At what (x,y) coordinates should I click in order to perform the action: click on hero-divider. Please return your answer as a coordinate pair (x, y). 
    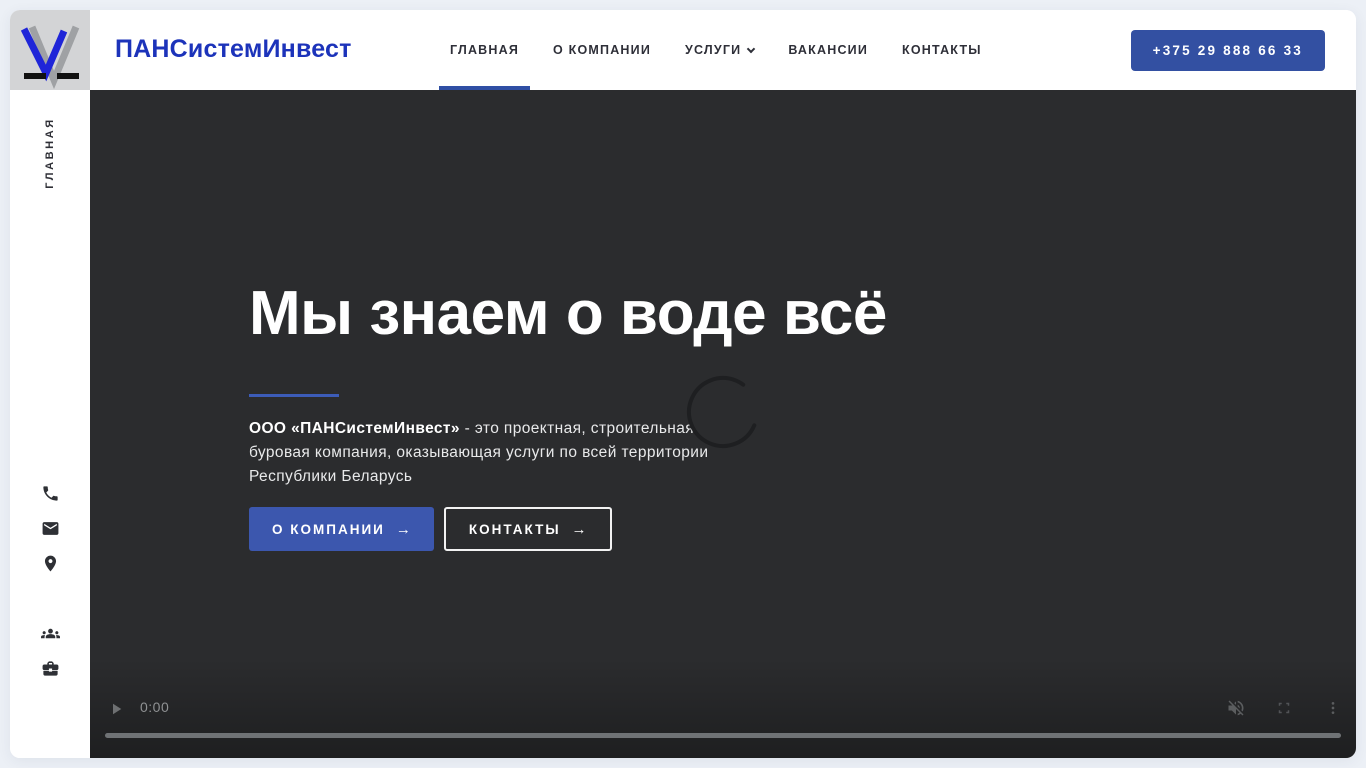
    Looking at the image, I should click on (294, 395).